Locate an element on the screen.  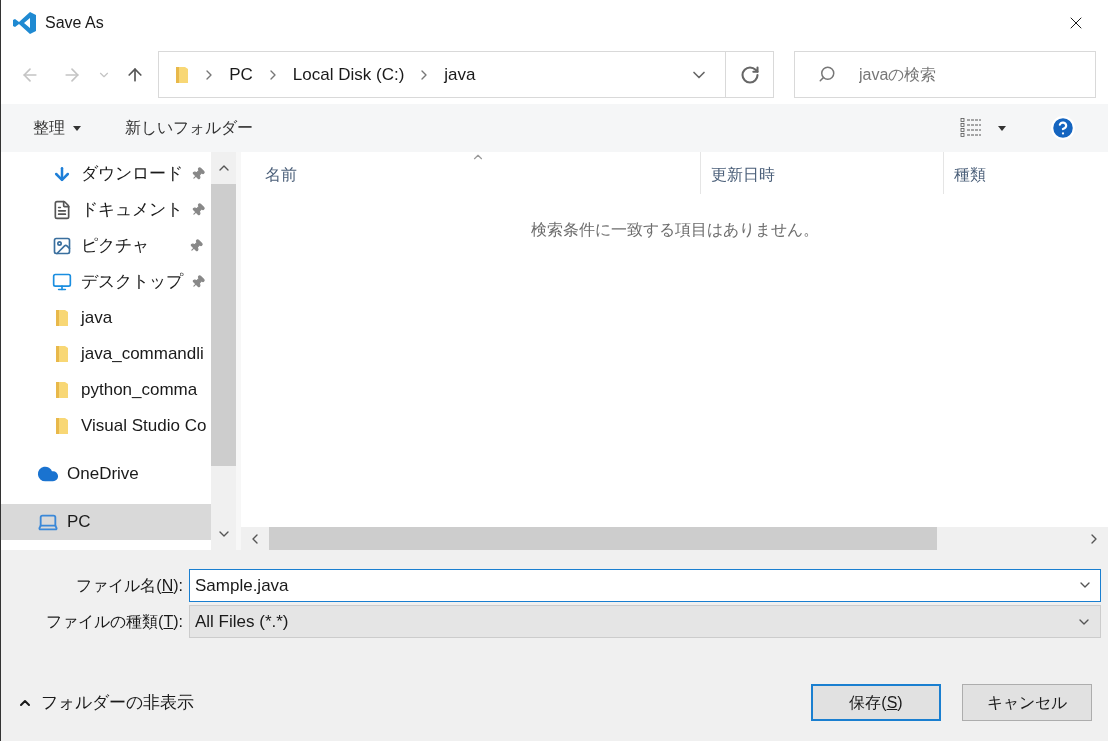
sidebar-item: java is located at coordinates (106, 318).